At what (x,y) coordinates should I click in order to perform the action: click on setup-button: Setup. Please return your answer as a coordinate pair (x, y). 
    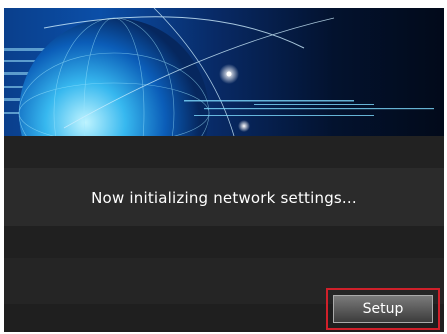
    Looking at the image, I should click on (383, 309).